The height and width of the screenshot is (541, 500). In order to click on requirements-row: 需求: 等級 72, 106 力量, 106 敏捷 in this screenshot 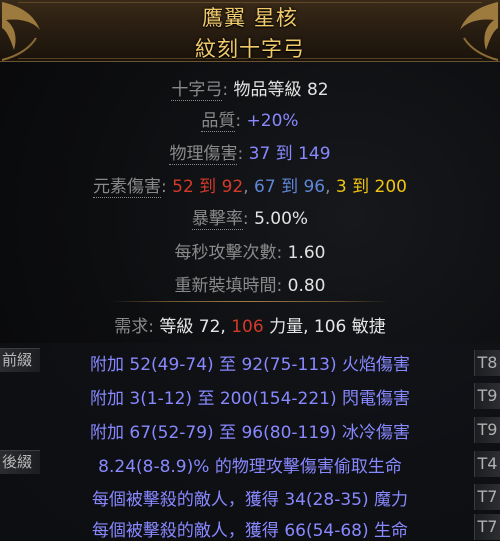, I will do `click(250, 327)`.